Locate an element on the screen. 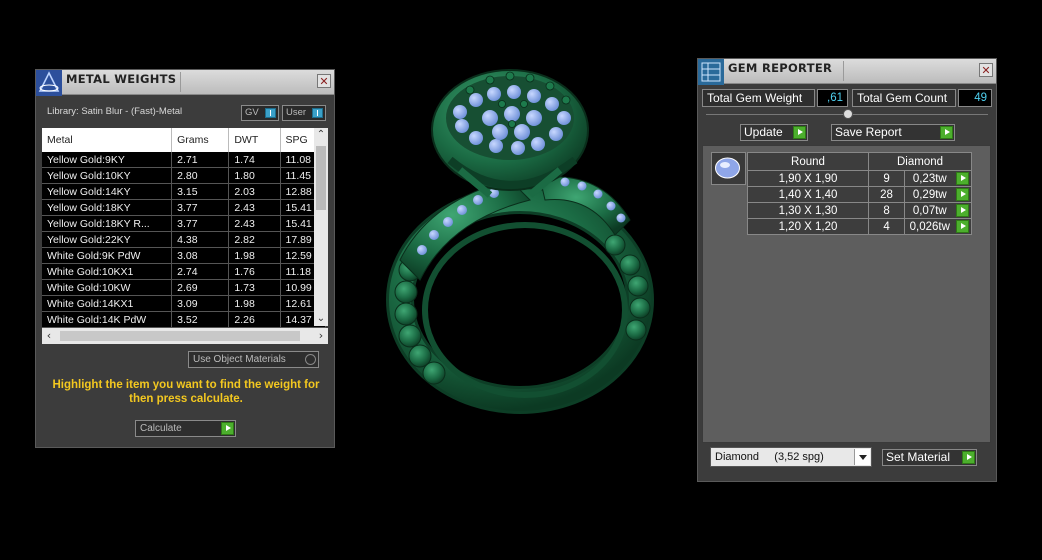 This screenshot has width=1042, height=560. table-row: Yellow Gold:18KY 3.77 2.43 15.41 is located at coordinates (184, 207).